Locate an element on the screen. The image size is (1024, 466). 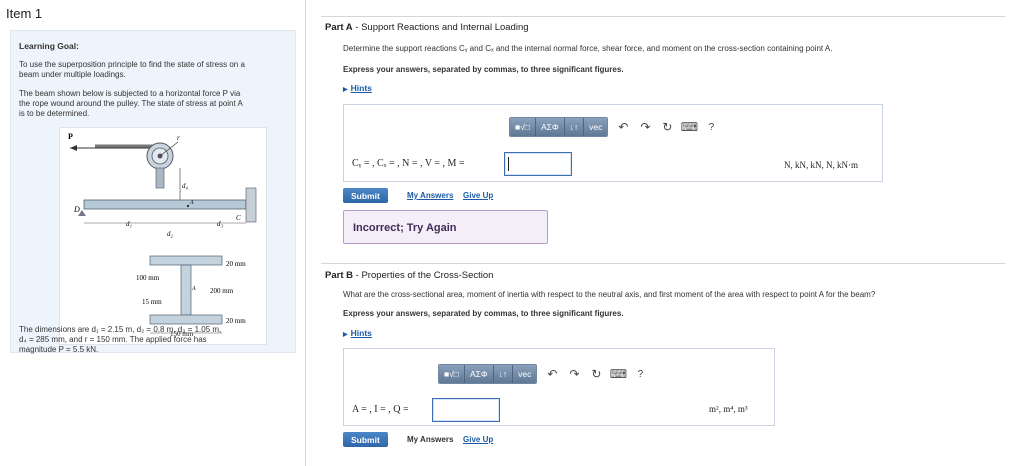
part-b-divider is located at coordinates (663, 263).